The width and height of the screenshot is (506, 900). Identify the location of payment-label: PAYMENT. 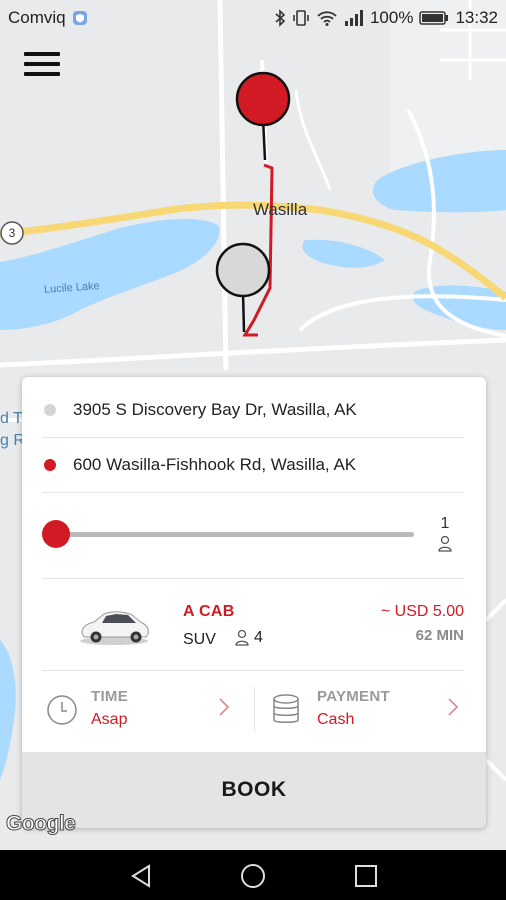
(353, 696).